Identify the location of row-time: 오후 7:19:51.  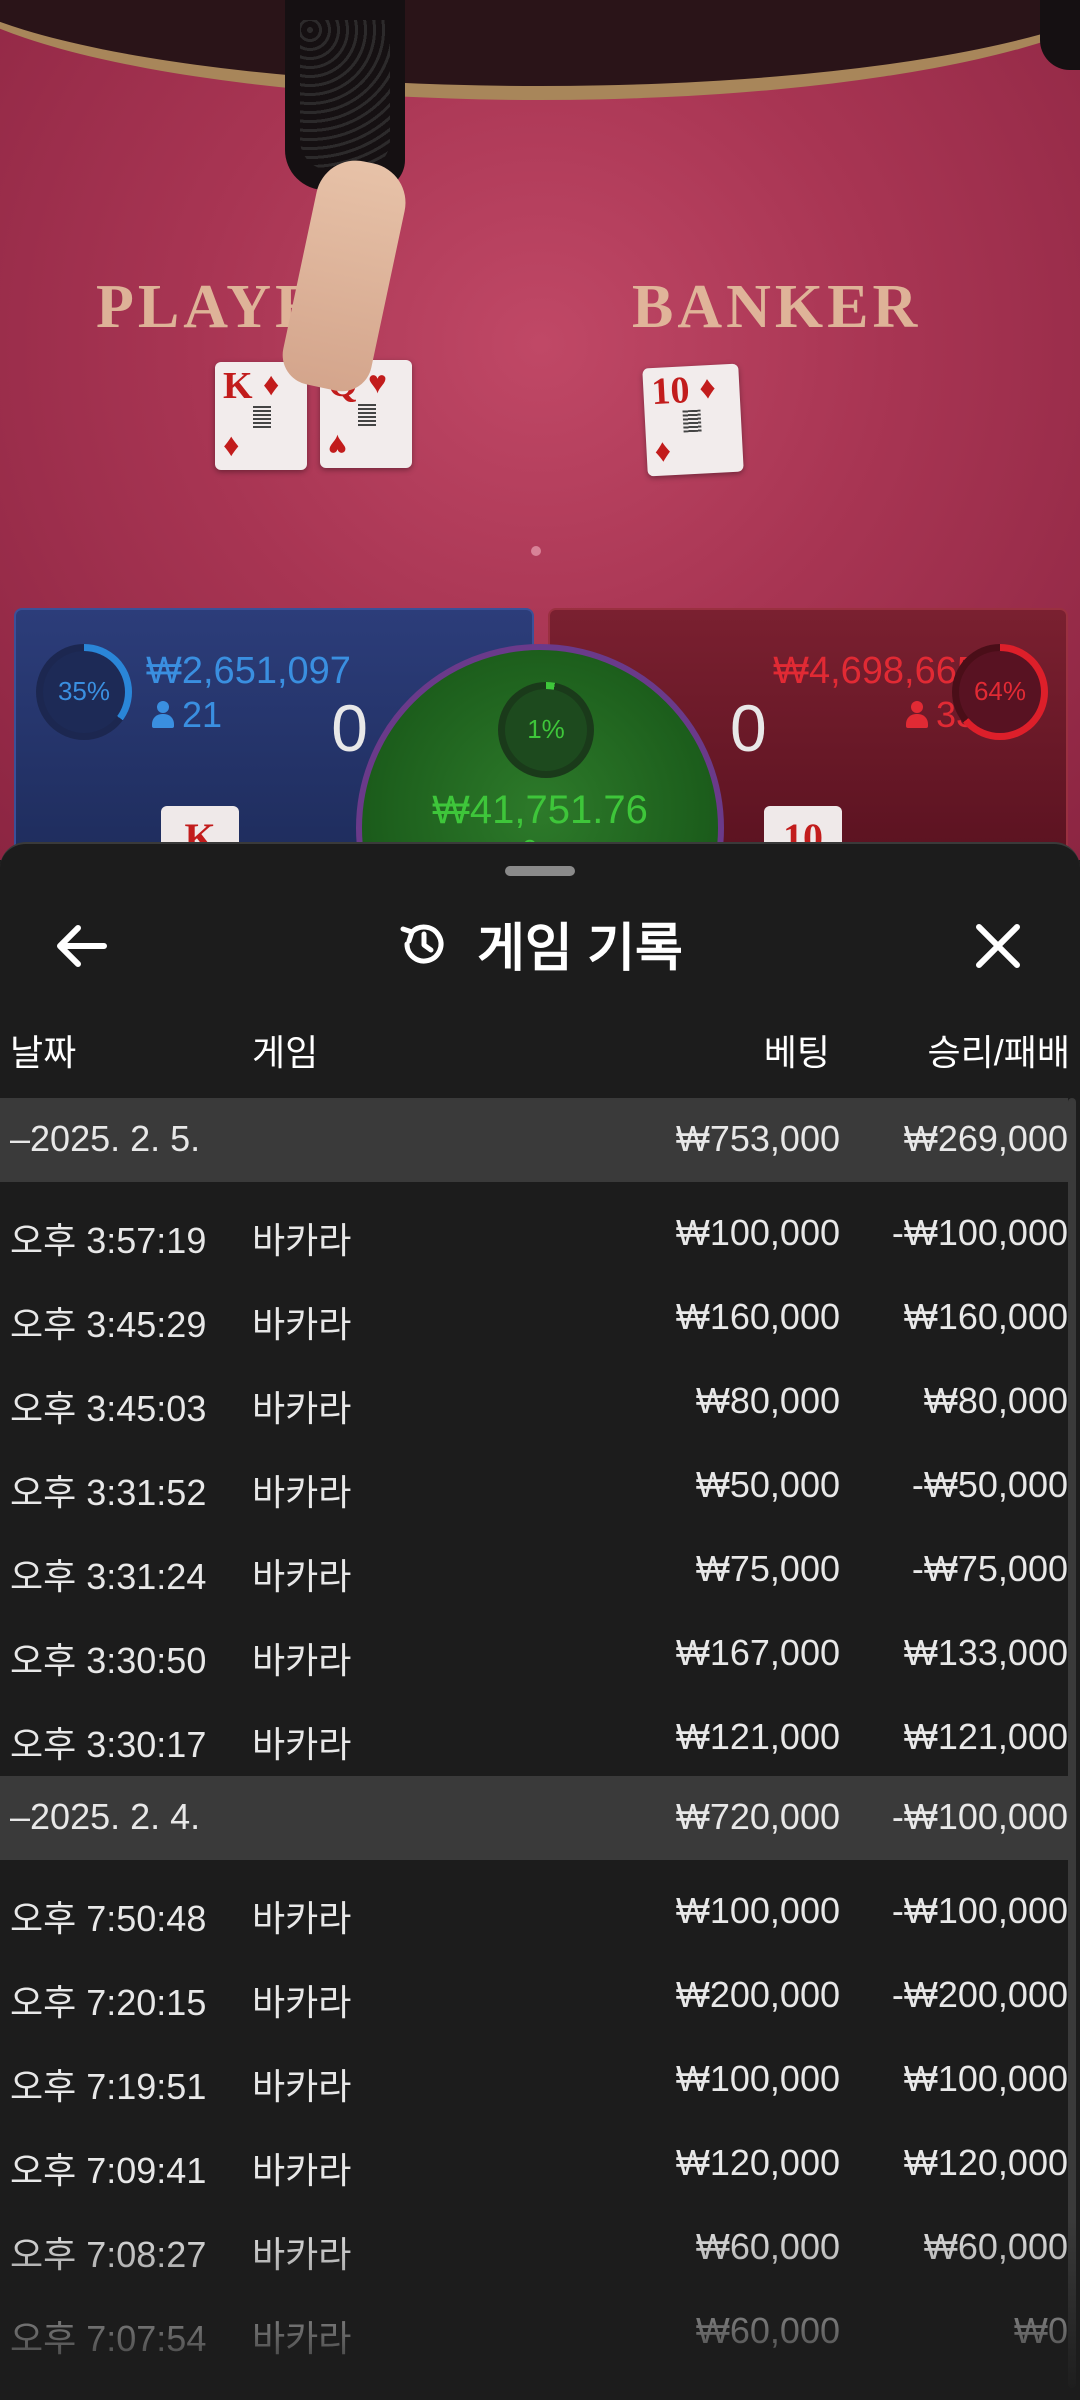
(108, 2086).